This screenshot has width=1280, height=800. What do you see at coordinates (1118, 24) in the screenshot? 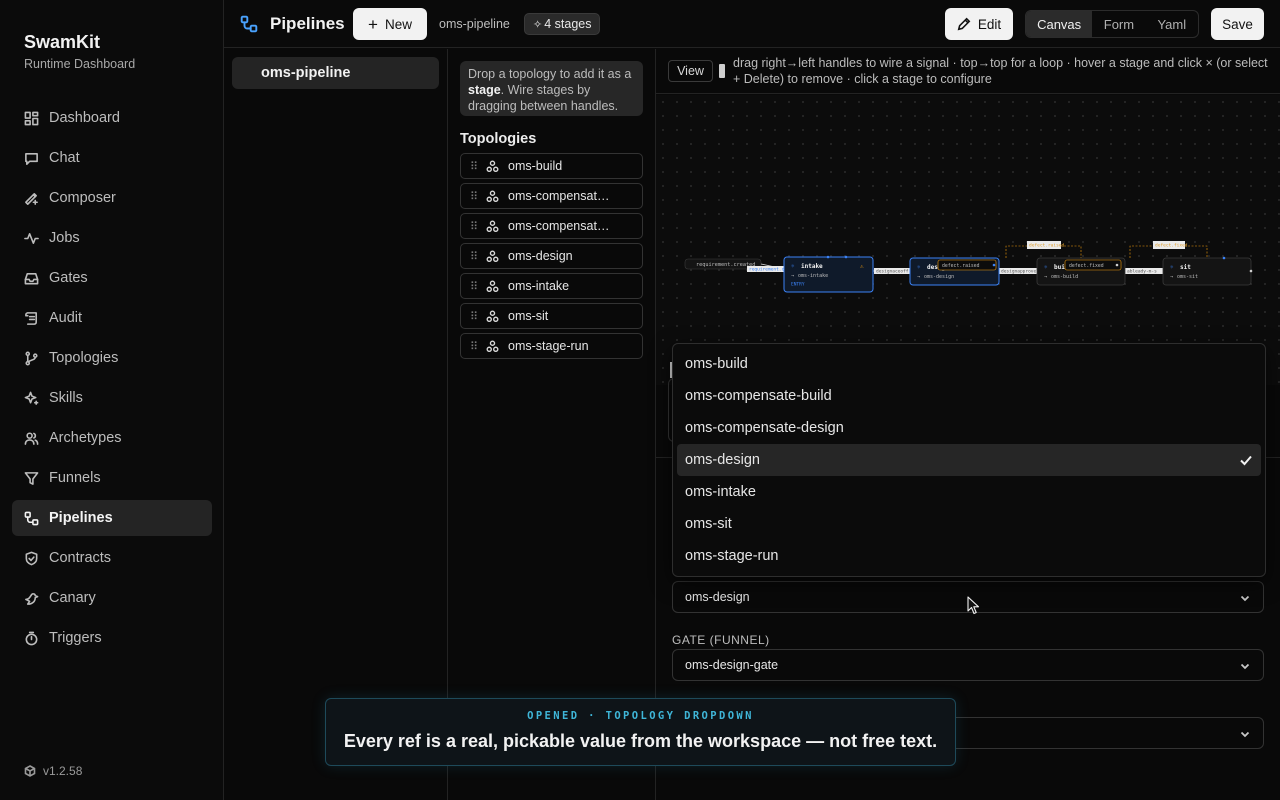
I see `tab-form: Form` at bounding box center [1118, 24].